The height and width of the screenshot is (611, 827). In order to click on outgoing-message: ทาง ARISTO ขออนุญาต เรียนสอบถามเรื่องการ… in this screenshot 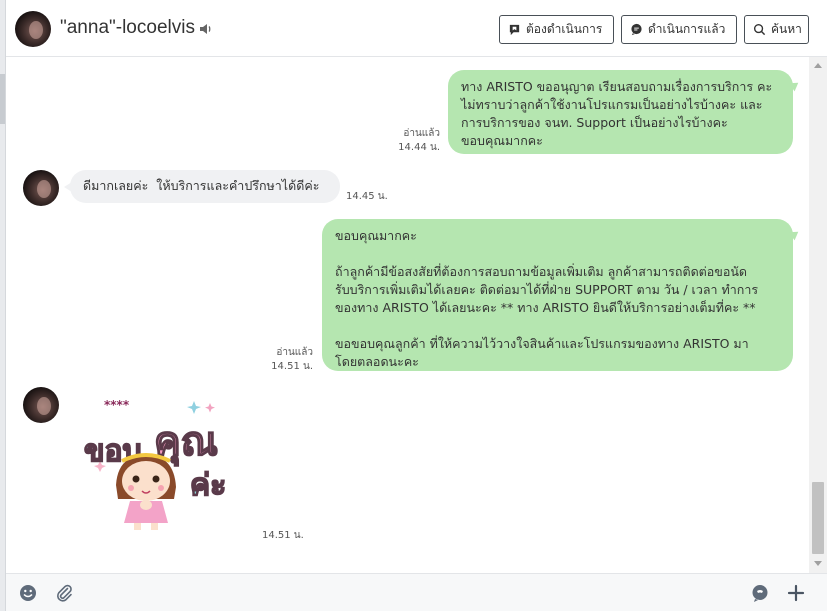, I will do `click(620, 112)`.